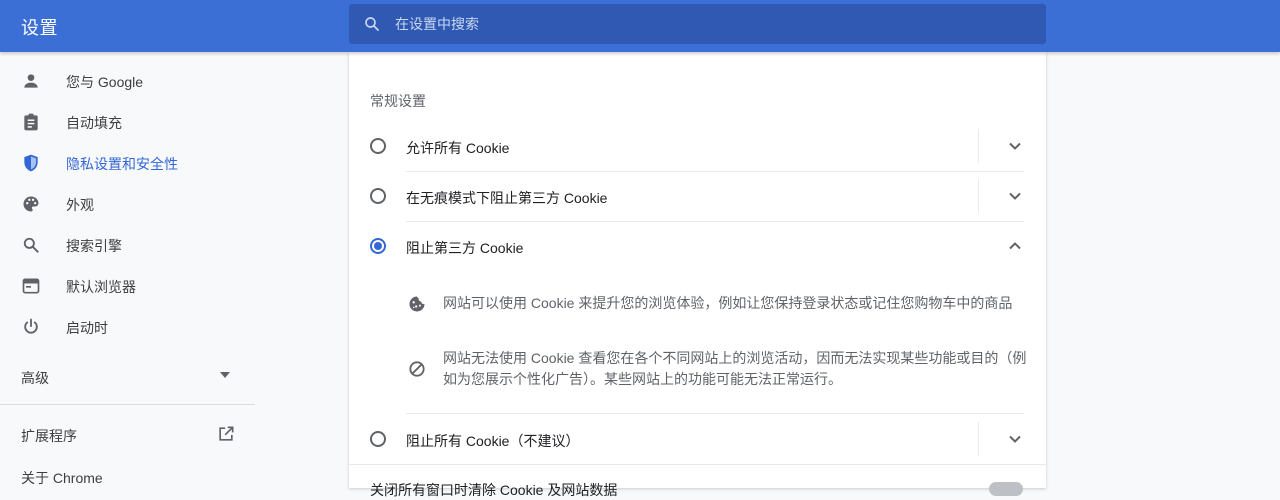 The width and height of the screenshot is (1280, 500). Describe the element at coordinates (378, 246) in the screenshot. I see `radio-button-selected` at that location.